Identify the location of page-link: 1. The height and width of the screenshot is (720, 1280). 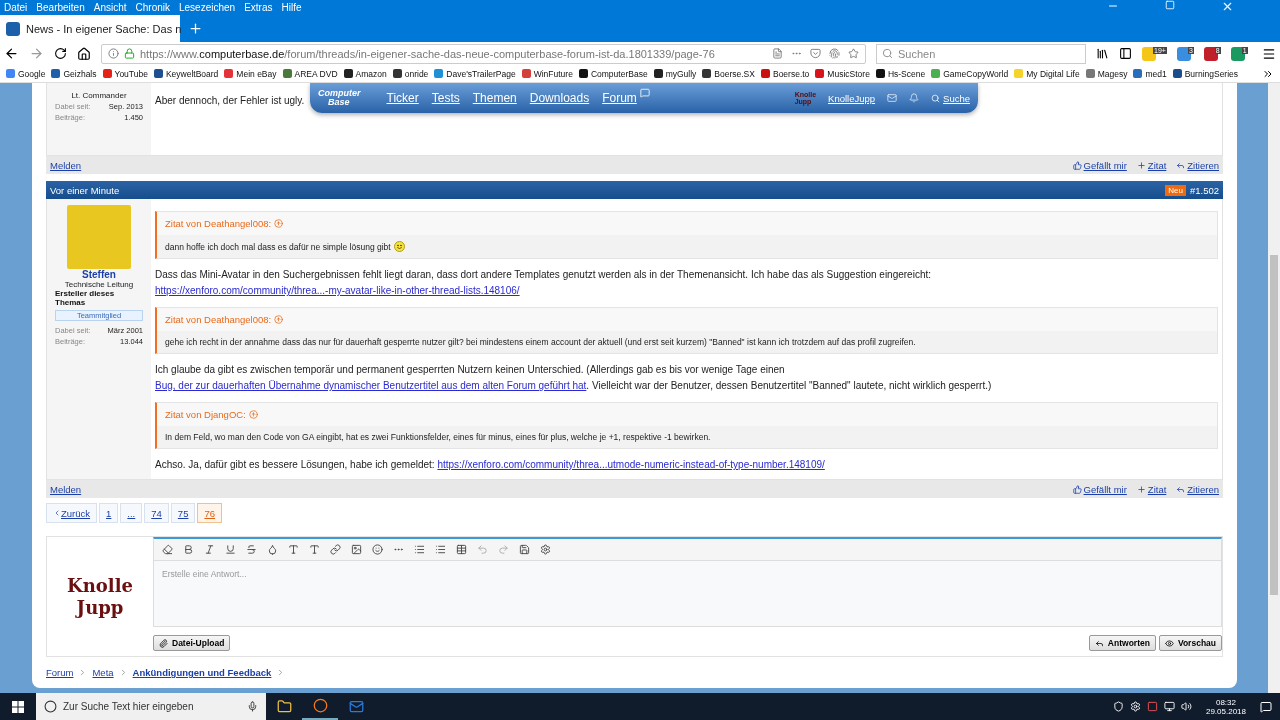
(109, 513).